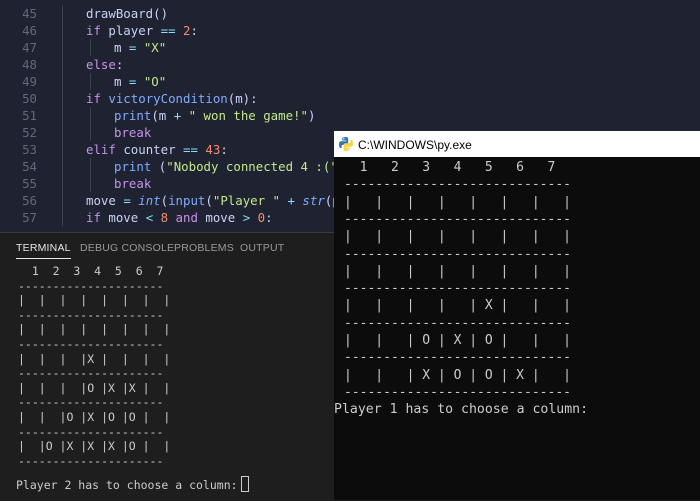  Describe the element at coordinates (204, 248) in the screenshot. I see `tab-problems: PROBLEMS` at that location.